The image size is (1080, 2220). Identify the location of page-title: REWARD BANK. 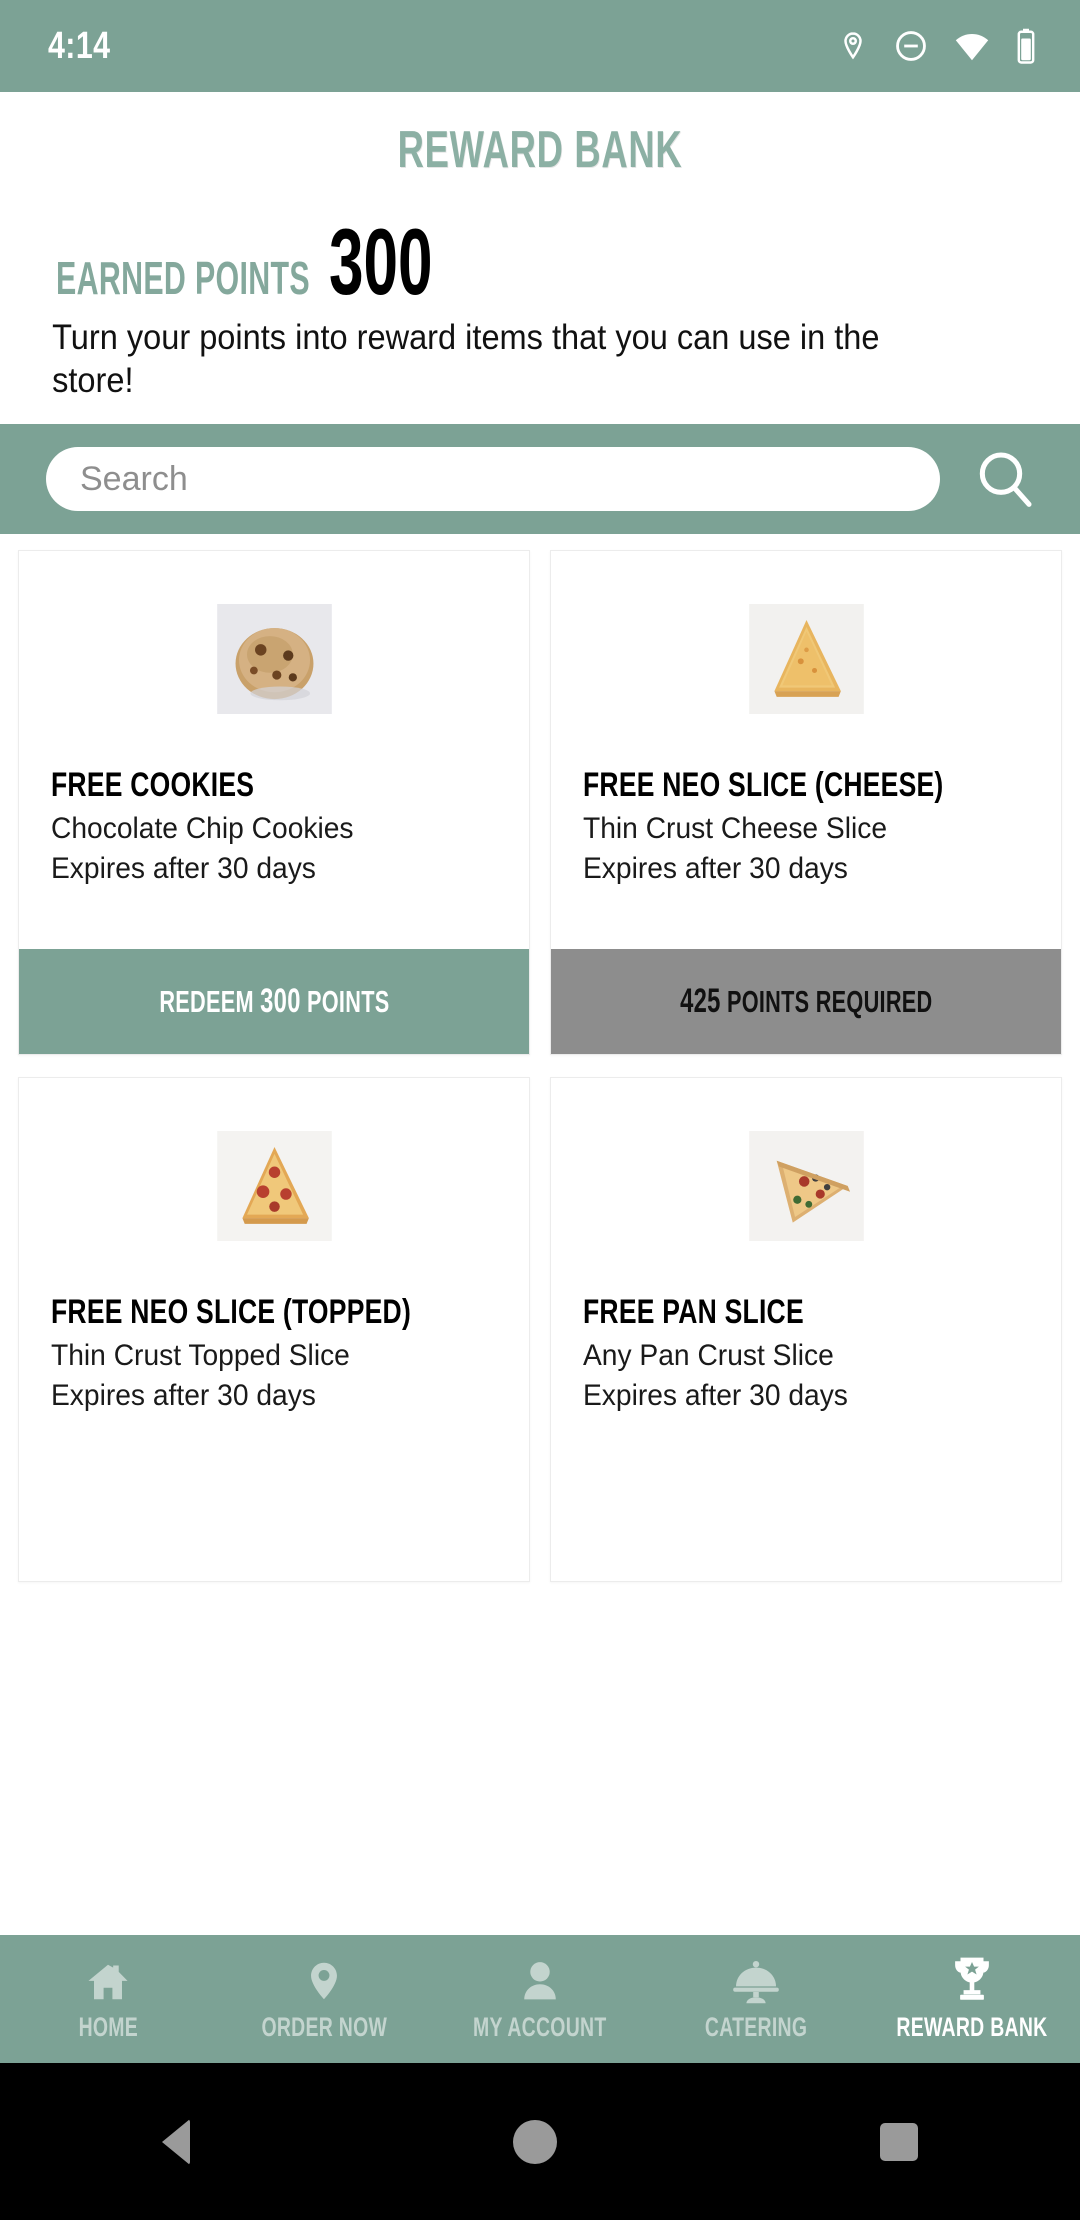
(540, 150).